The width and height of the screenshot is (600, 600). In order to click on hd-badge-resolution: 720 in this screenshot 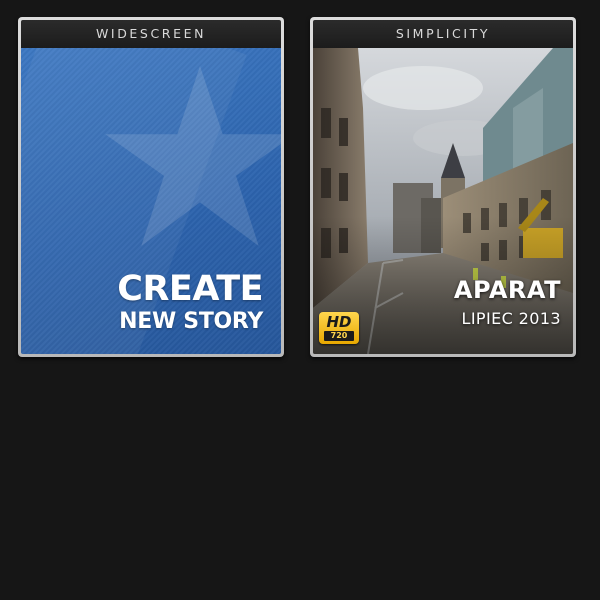, I will do `click(339, 336)`.